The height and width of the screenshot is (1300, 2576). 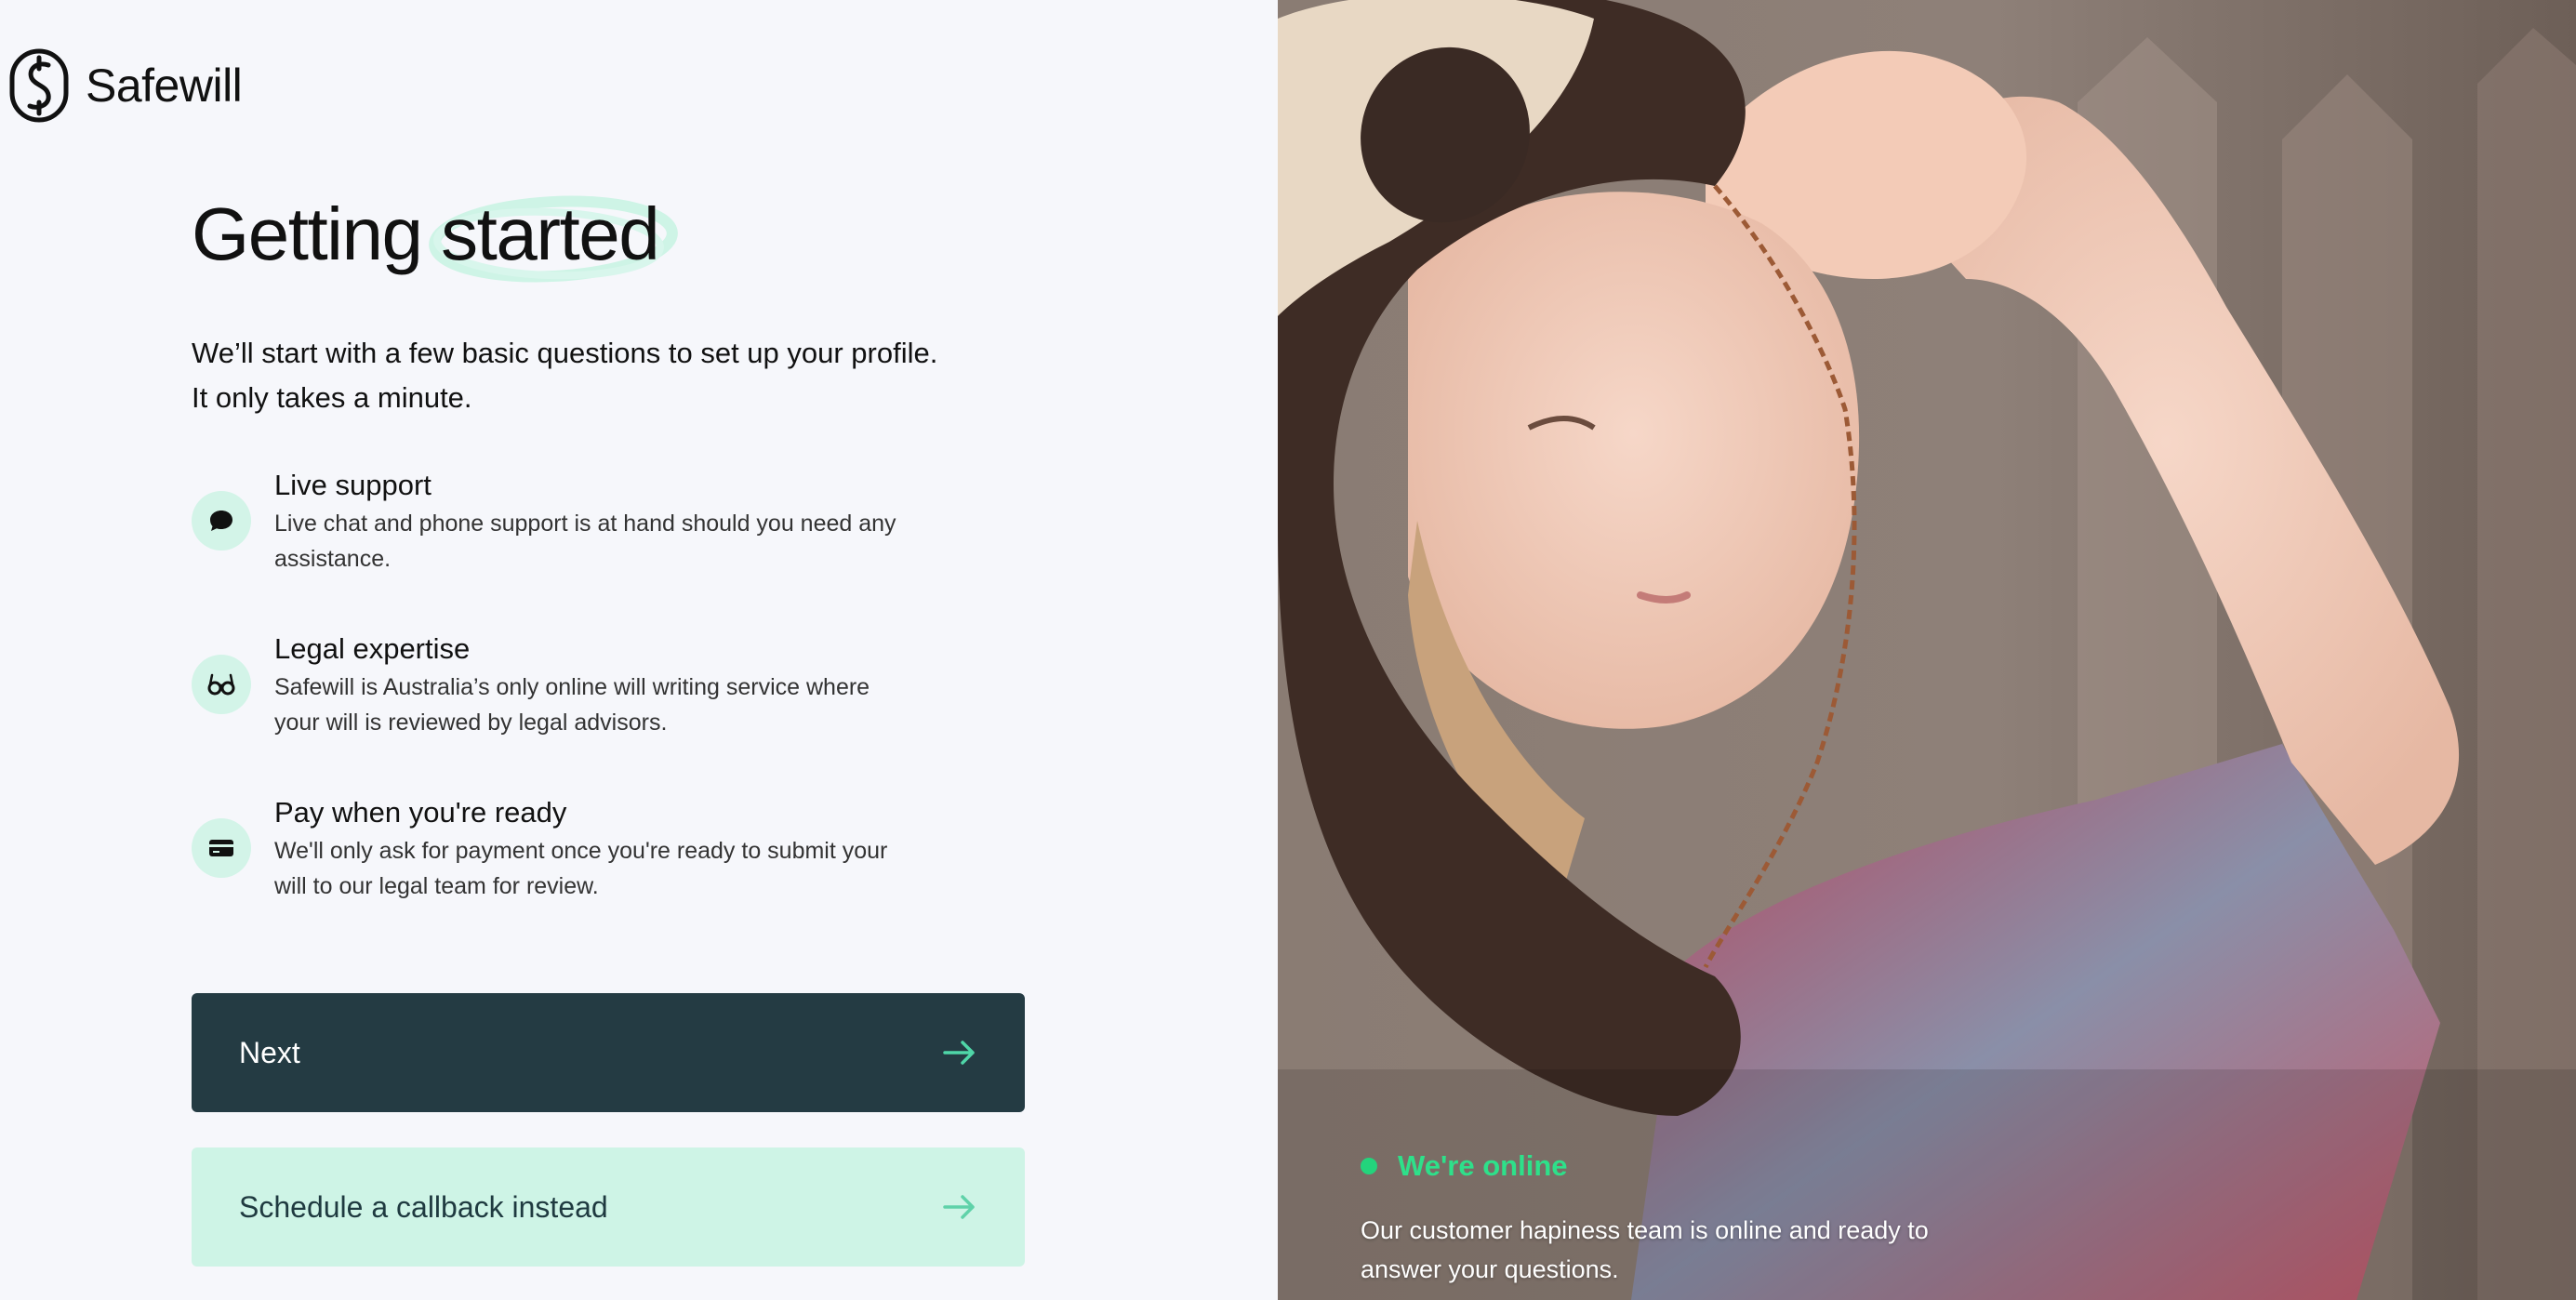 I want to click on intro-line-2: It only takes a minute., so click(x=332, y=397).